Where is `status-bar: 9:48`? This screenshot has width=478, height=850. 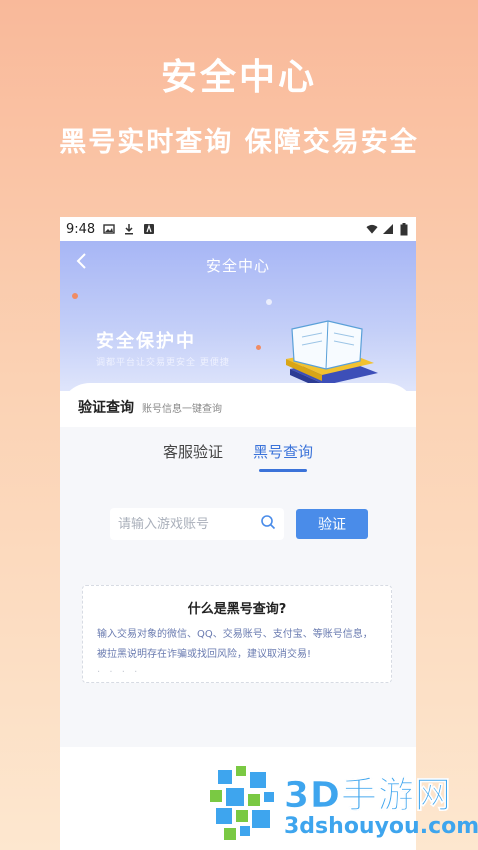 status-bar: 9:48 is located at coordinates (238, 229).